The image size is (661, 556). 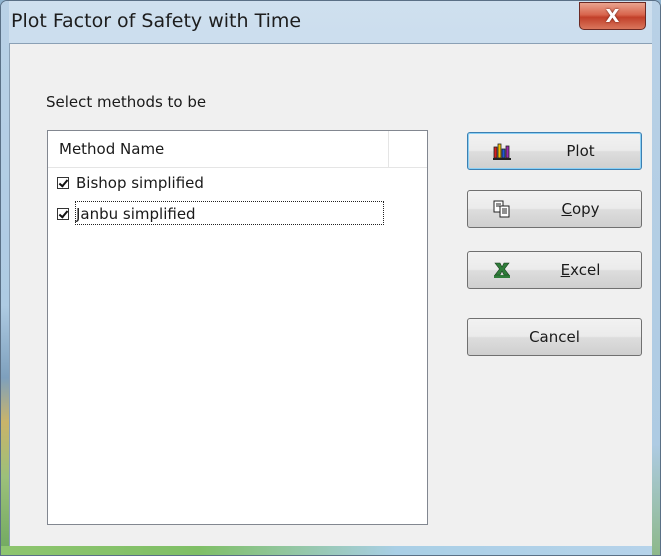 I want to click on cancel-button-label: Cancel, so click(x=554, y=337).